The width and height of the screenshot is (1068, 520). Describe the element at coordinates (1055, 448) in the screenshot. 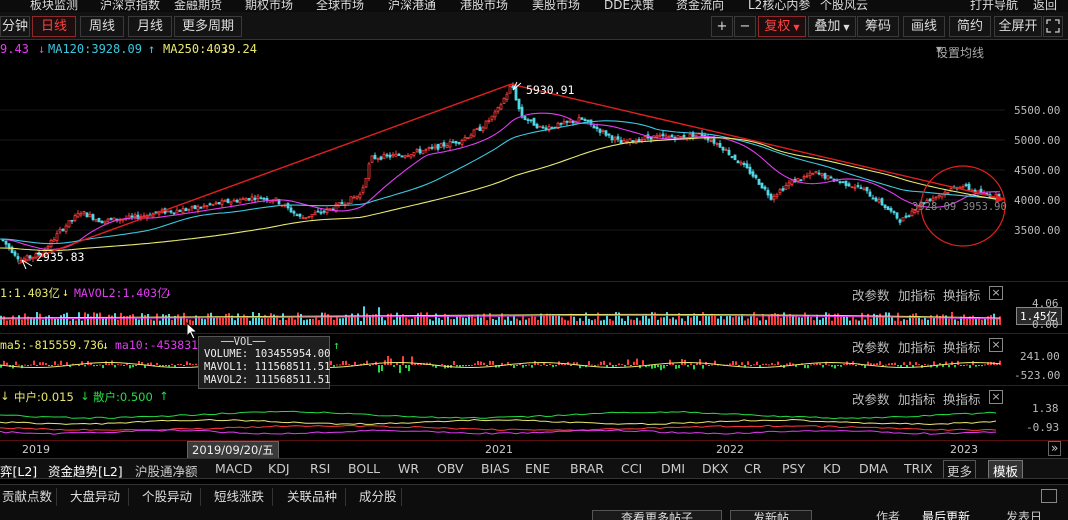

I see `scroll-right-icon: »` at that location.